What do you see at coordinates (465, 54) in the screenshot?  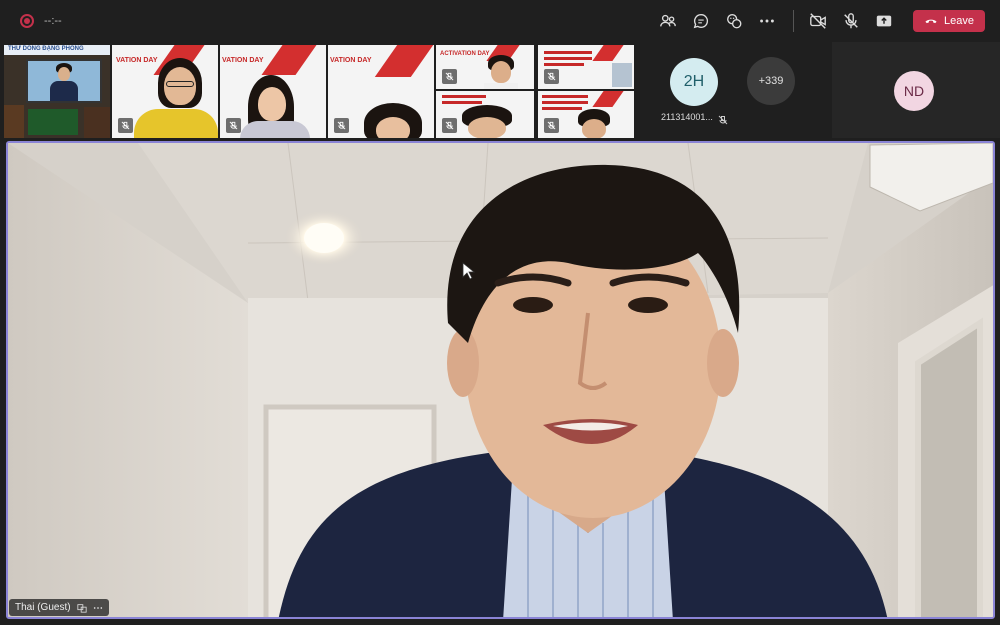 I see `thumbnail-banner: ACTIVATION DAY` at bounding box center [465, 54].